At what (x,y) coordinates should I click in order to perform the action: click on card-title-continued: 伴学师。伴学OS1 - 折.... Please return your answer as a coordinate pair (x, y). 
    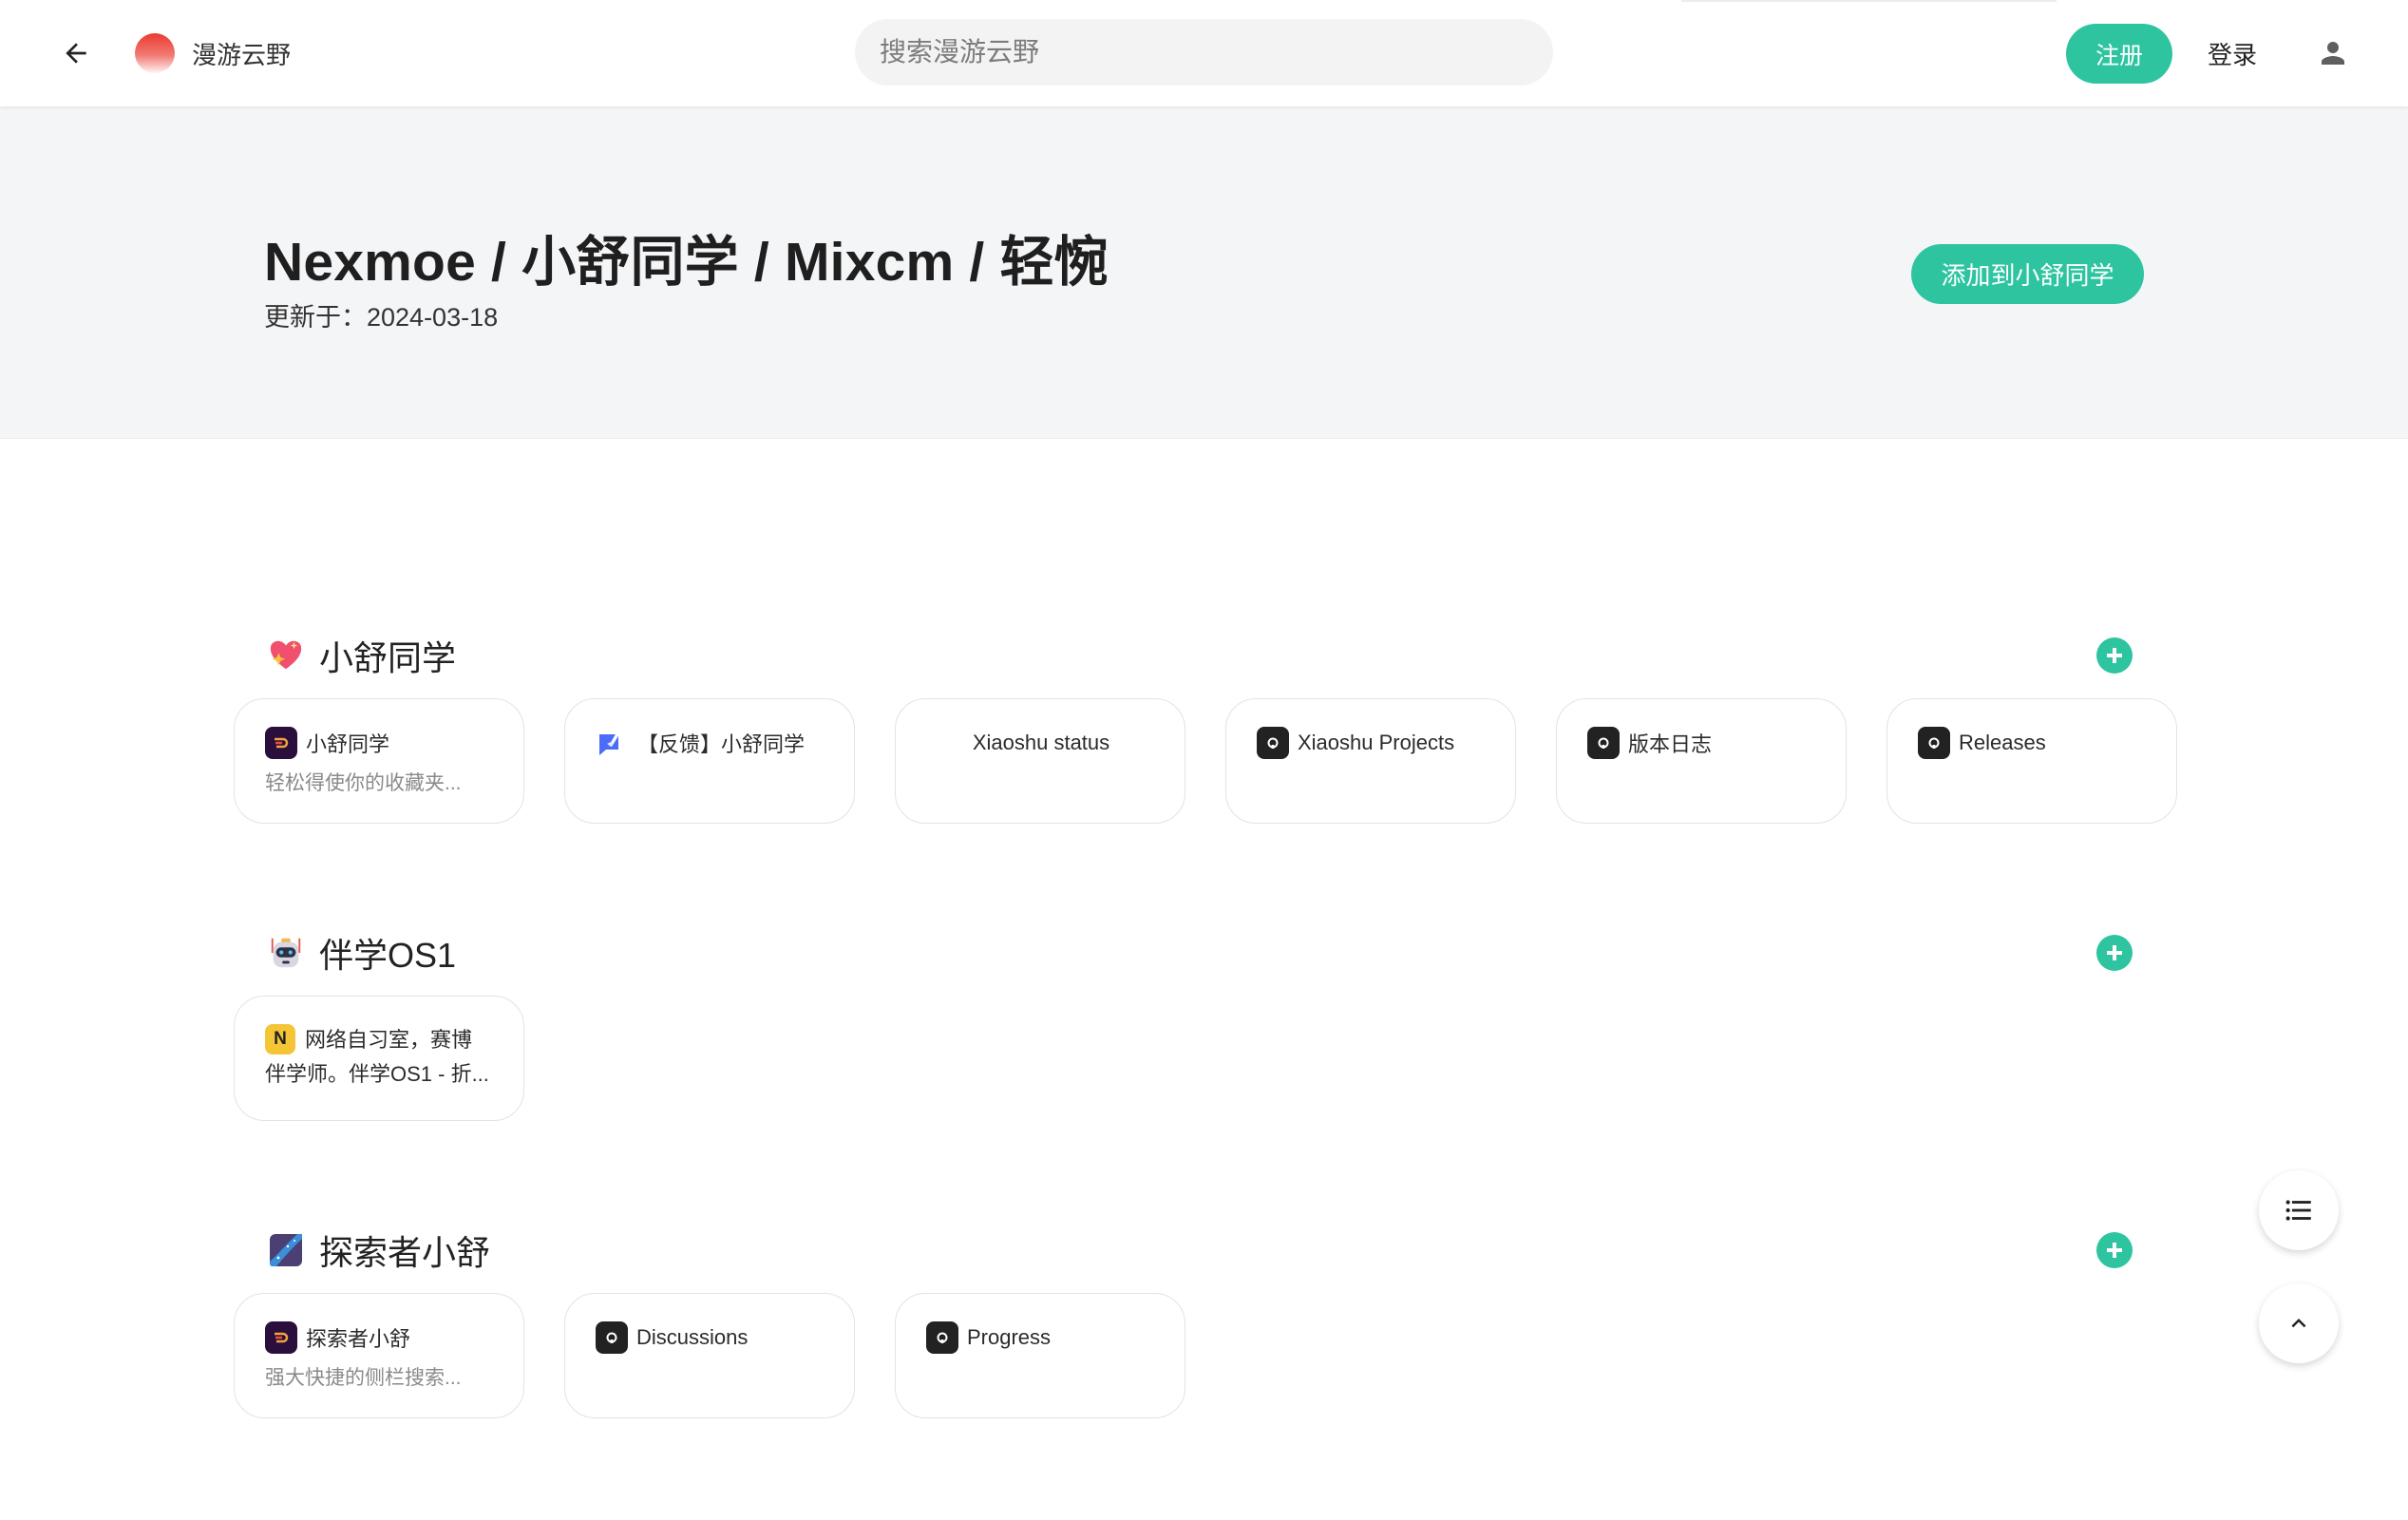
    Looking at the image, I should click on (377, 1074).